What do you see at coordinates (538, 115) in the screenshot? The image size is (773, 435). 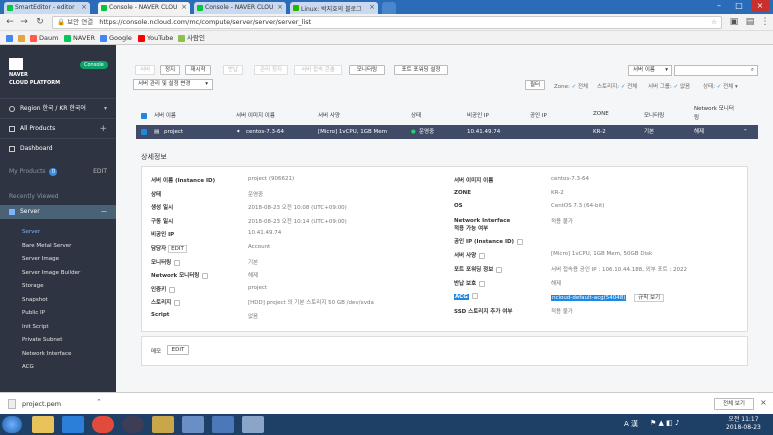 I see `col-public-ip: 공인 IP` at bounding box center [538, 115].